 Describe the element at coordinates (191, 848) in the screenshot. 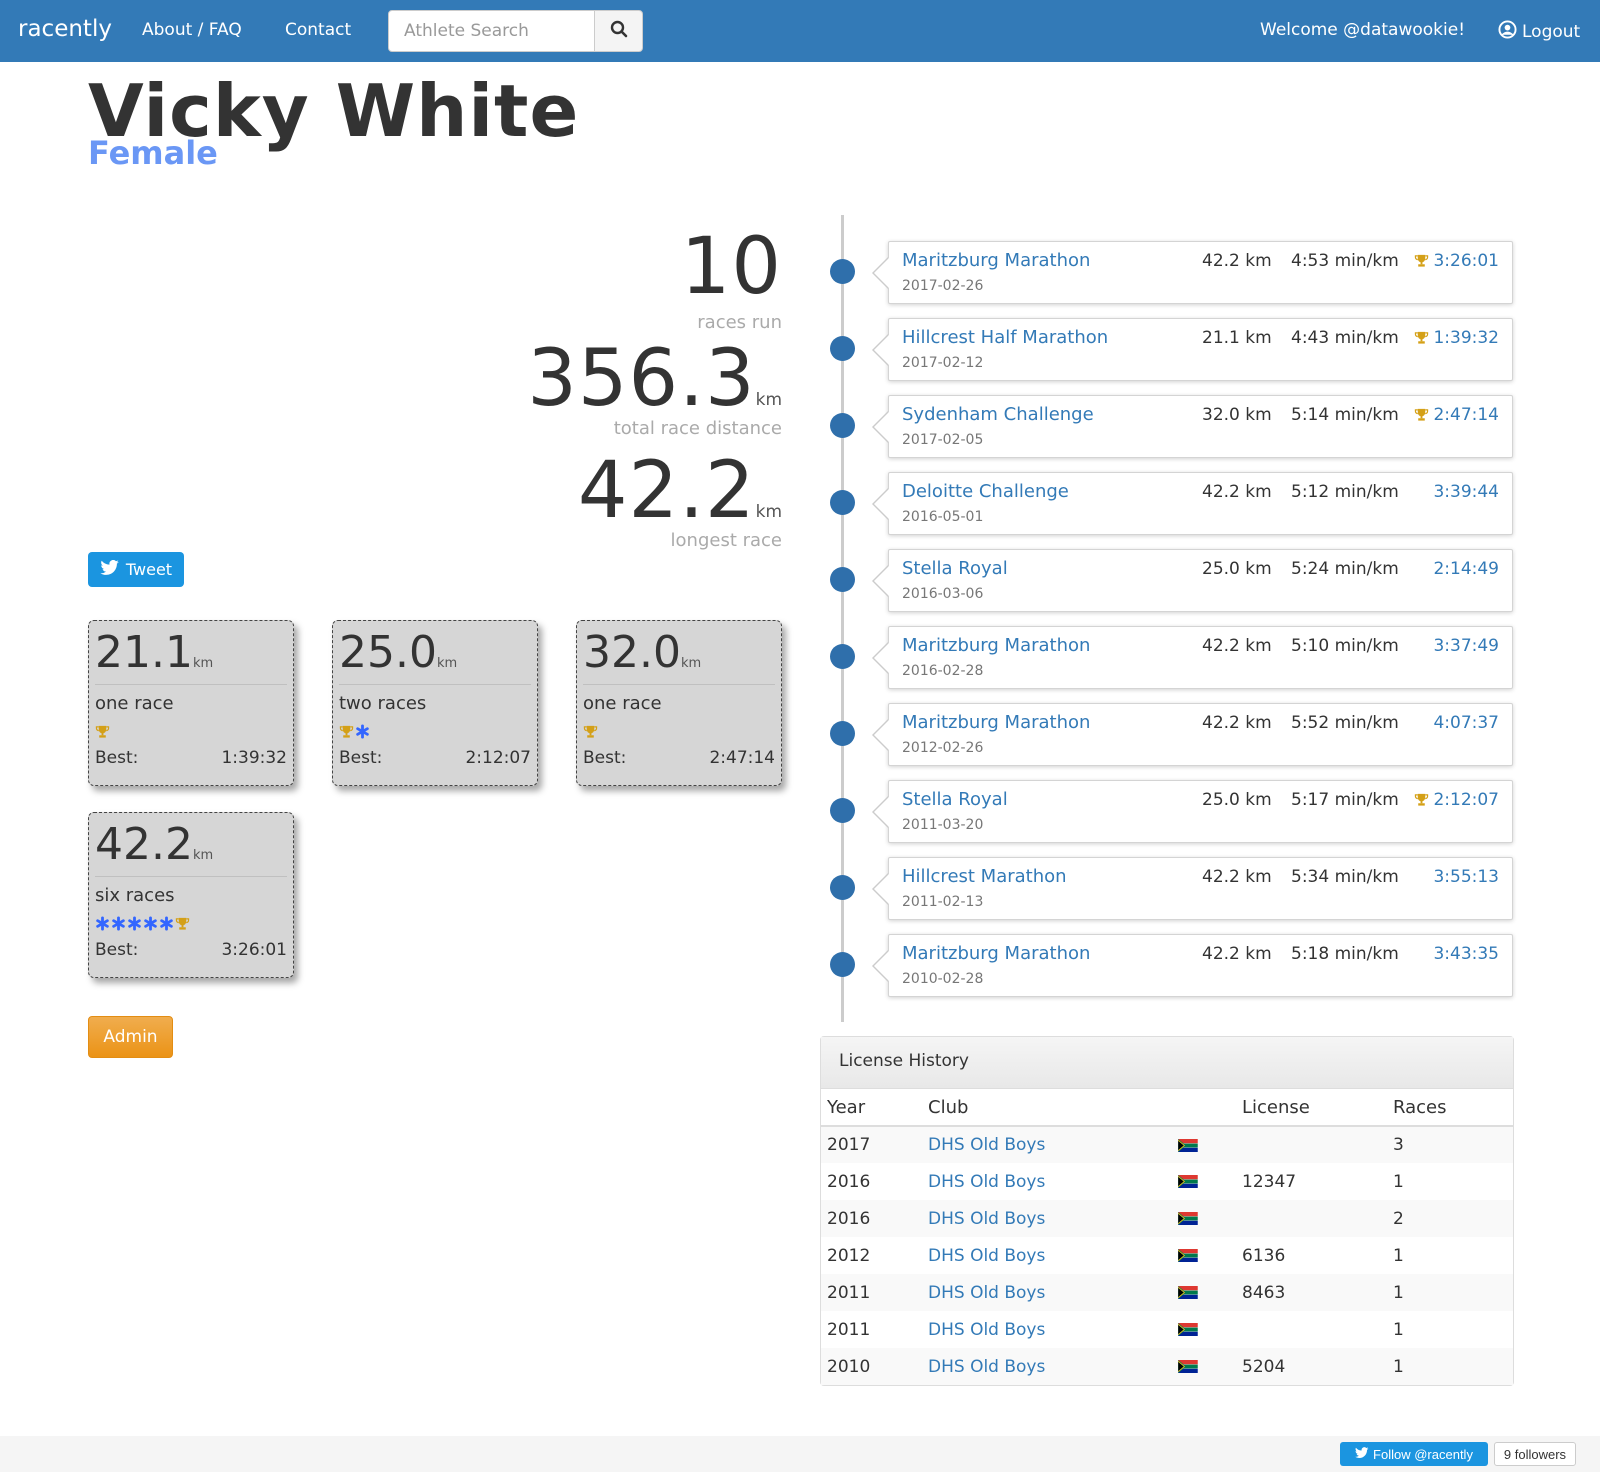

I see `distance-value: 42.2km` at that location.